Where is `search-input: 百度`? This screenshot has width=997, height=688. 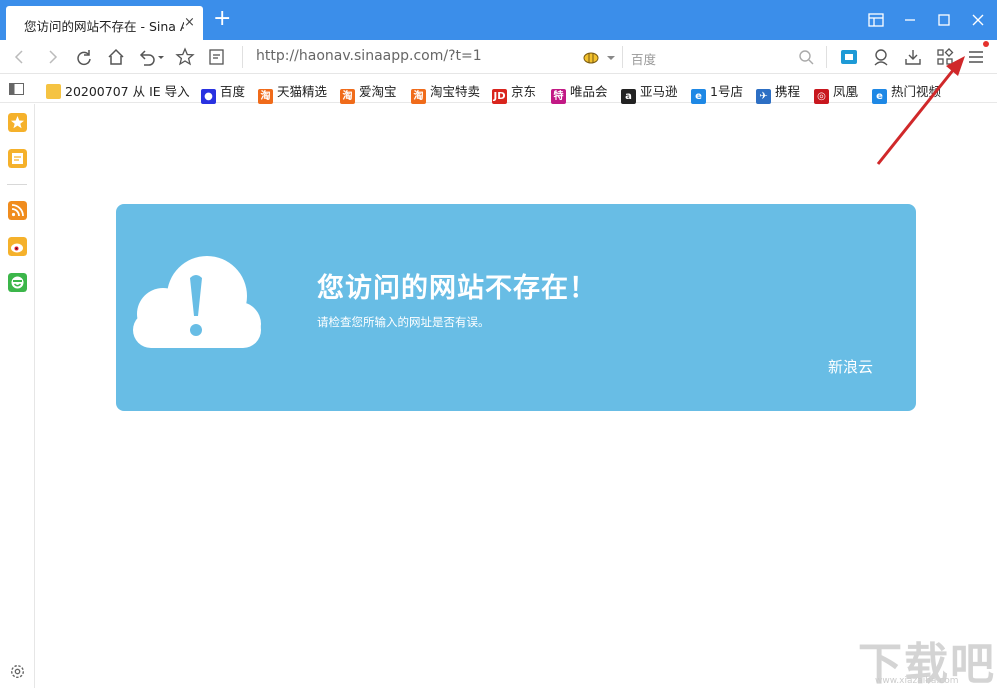
search-input: 百度 is located at coordinates (643, 58).